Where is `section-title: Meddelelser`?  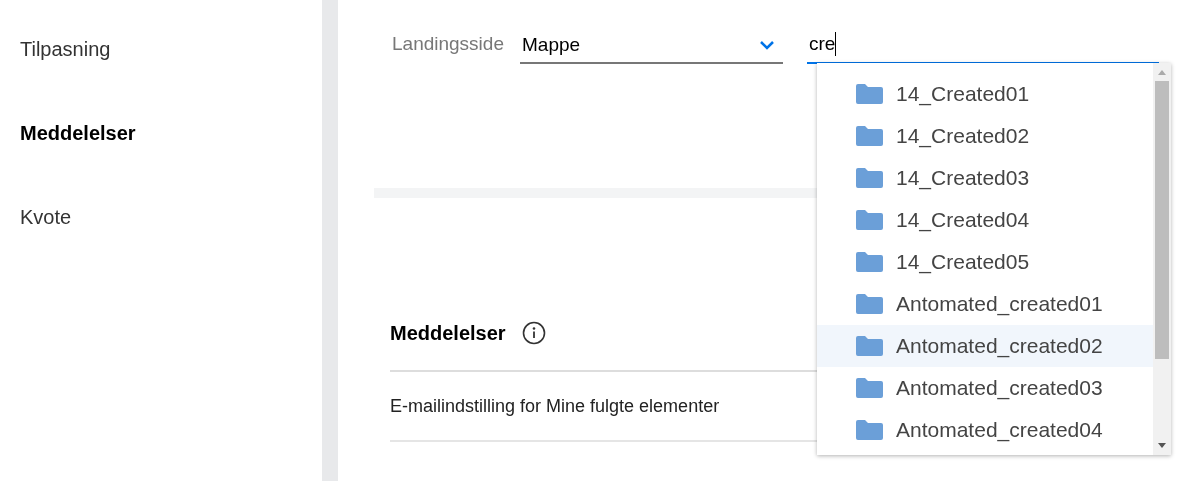
section-title: Meddelelser is located at coordinates (448, 333).